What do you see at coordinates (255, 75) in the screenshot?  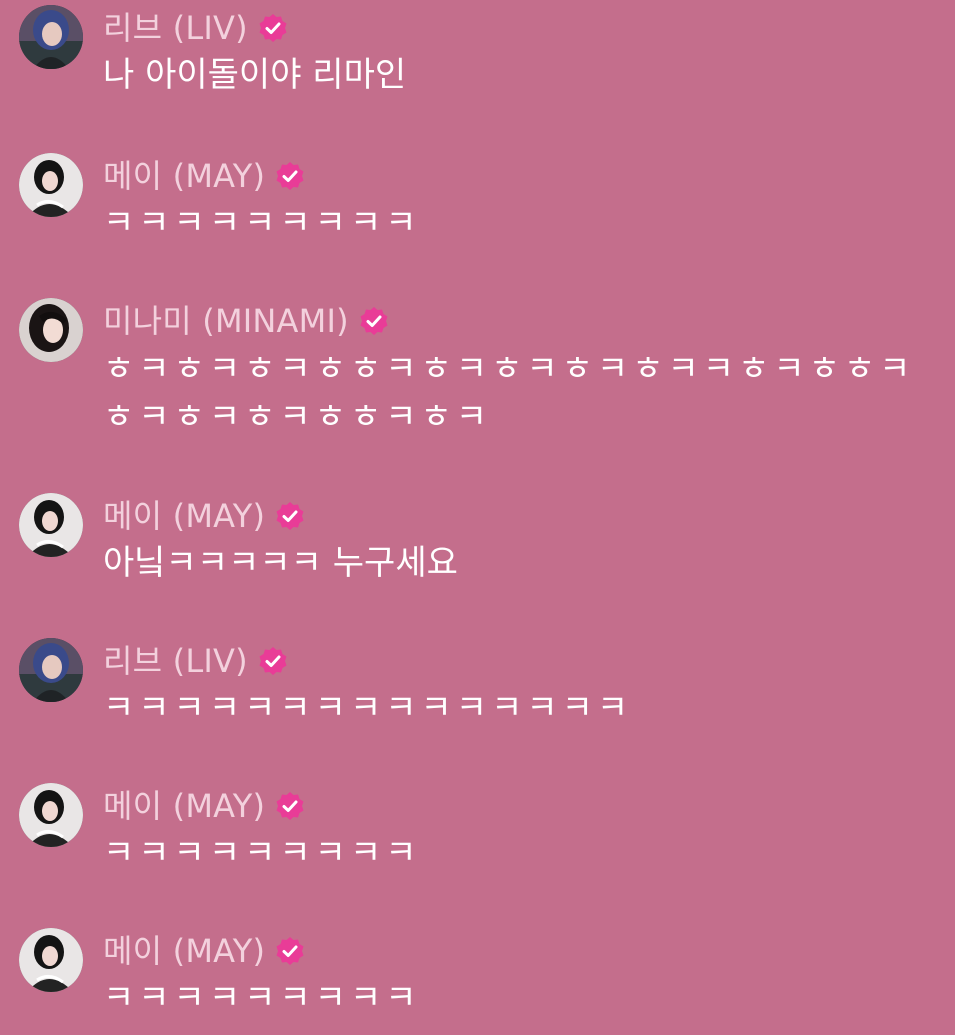 I see `message-text: 나 아이돌이야 리마인` at bounding box center [255, 75].